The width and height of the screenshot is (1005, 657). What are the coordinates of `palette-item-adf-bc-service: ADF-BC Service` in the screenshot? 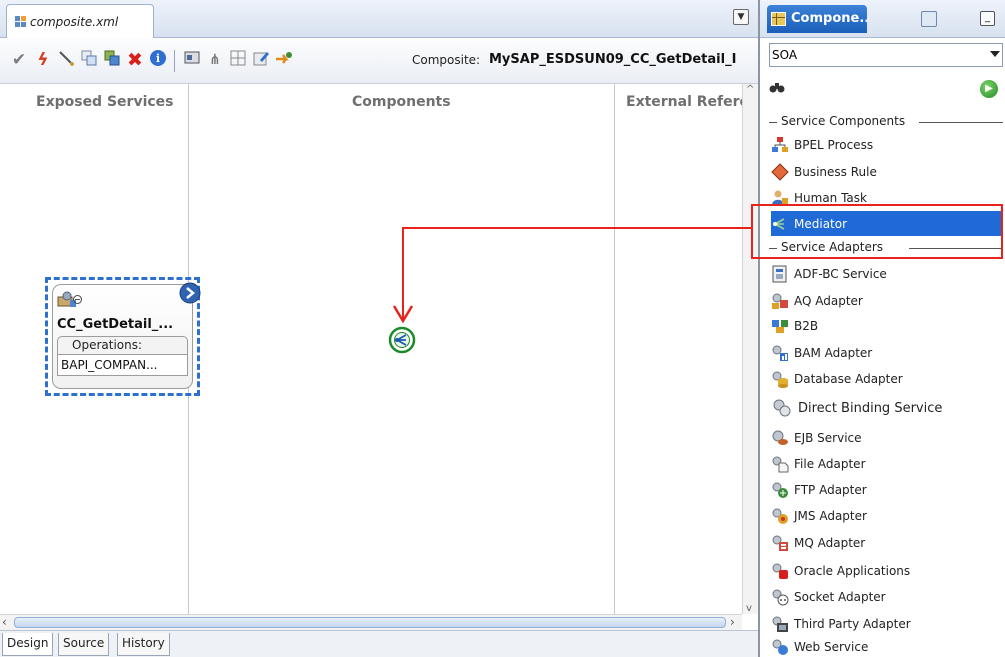 It's located at (887, 273).